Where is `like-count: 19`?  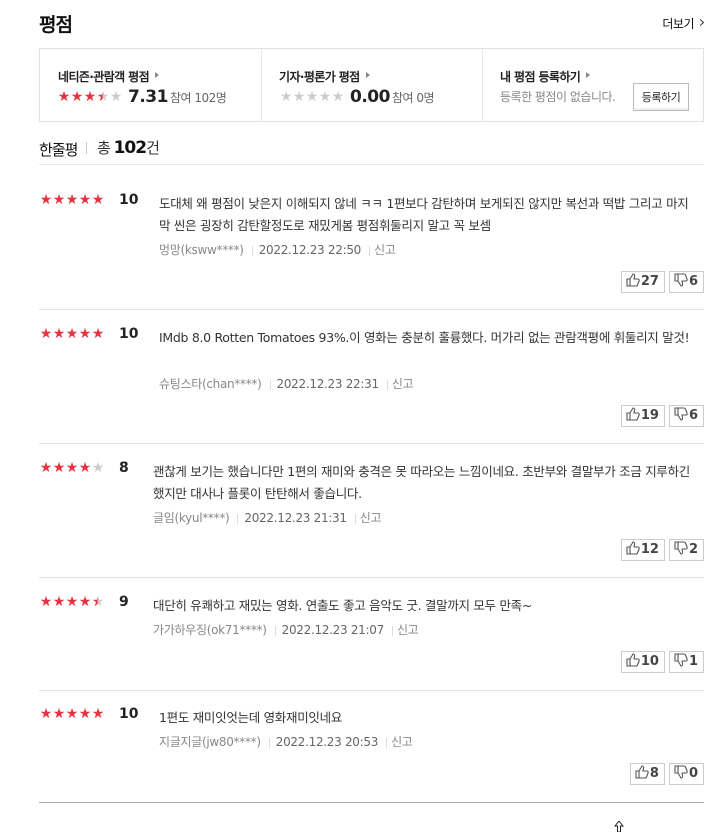
like-count: 19 is located at coordinates (649, 415).